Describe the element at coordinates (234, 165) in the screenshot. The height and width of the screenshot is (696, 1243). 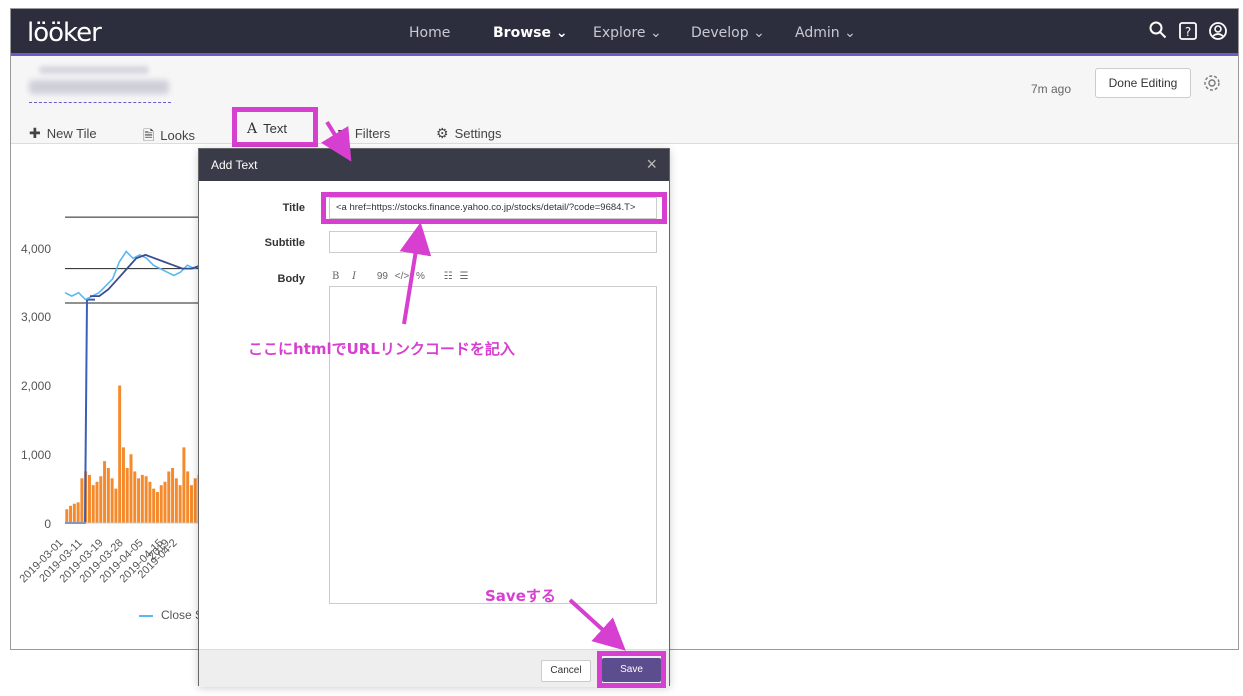
I see `modal-title: Add Text` at that location.